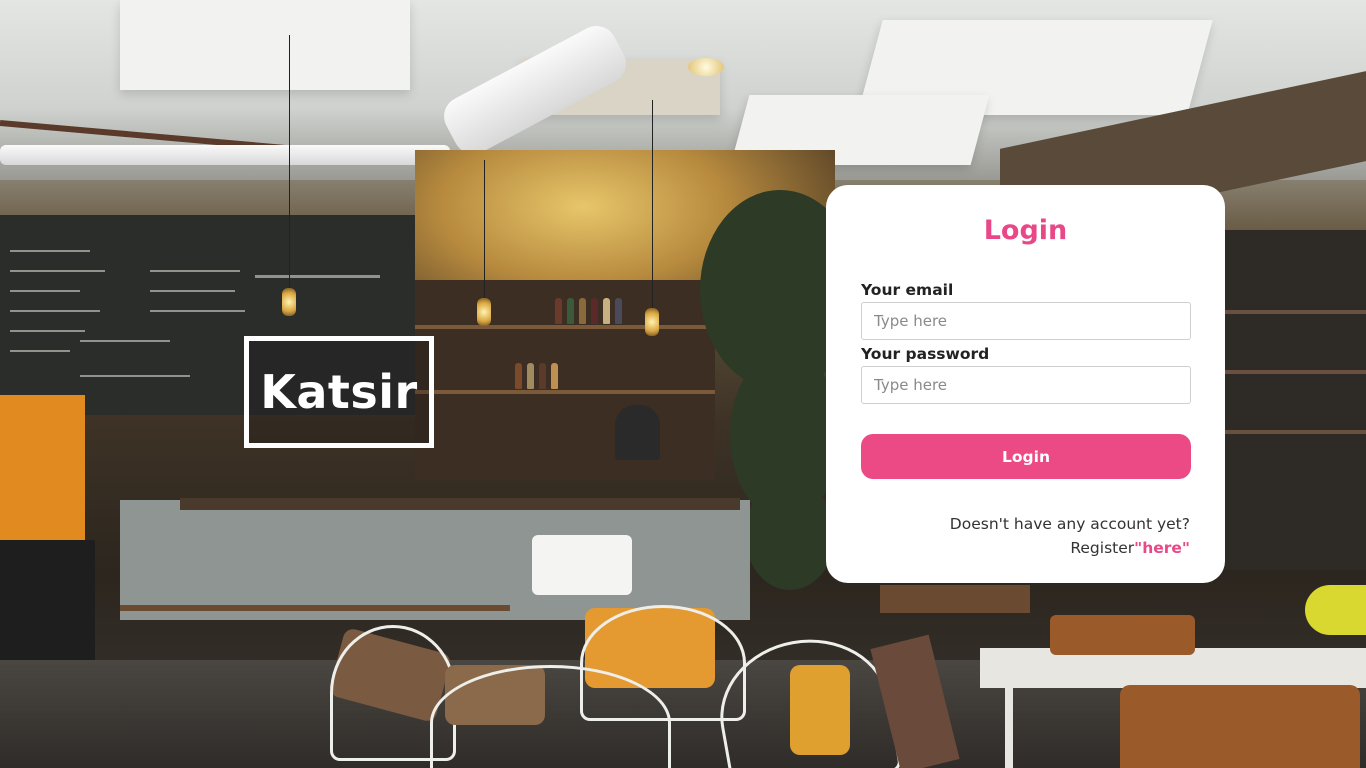 Image resolution: width=1366 pixels, height=768 pixels. I want to click on login-title: Login, so click(1025, 230).